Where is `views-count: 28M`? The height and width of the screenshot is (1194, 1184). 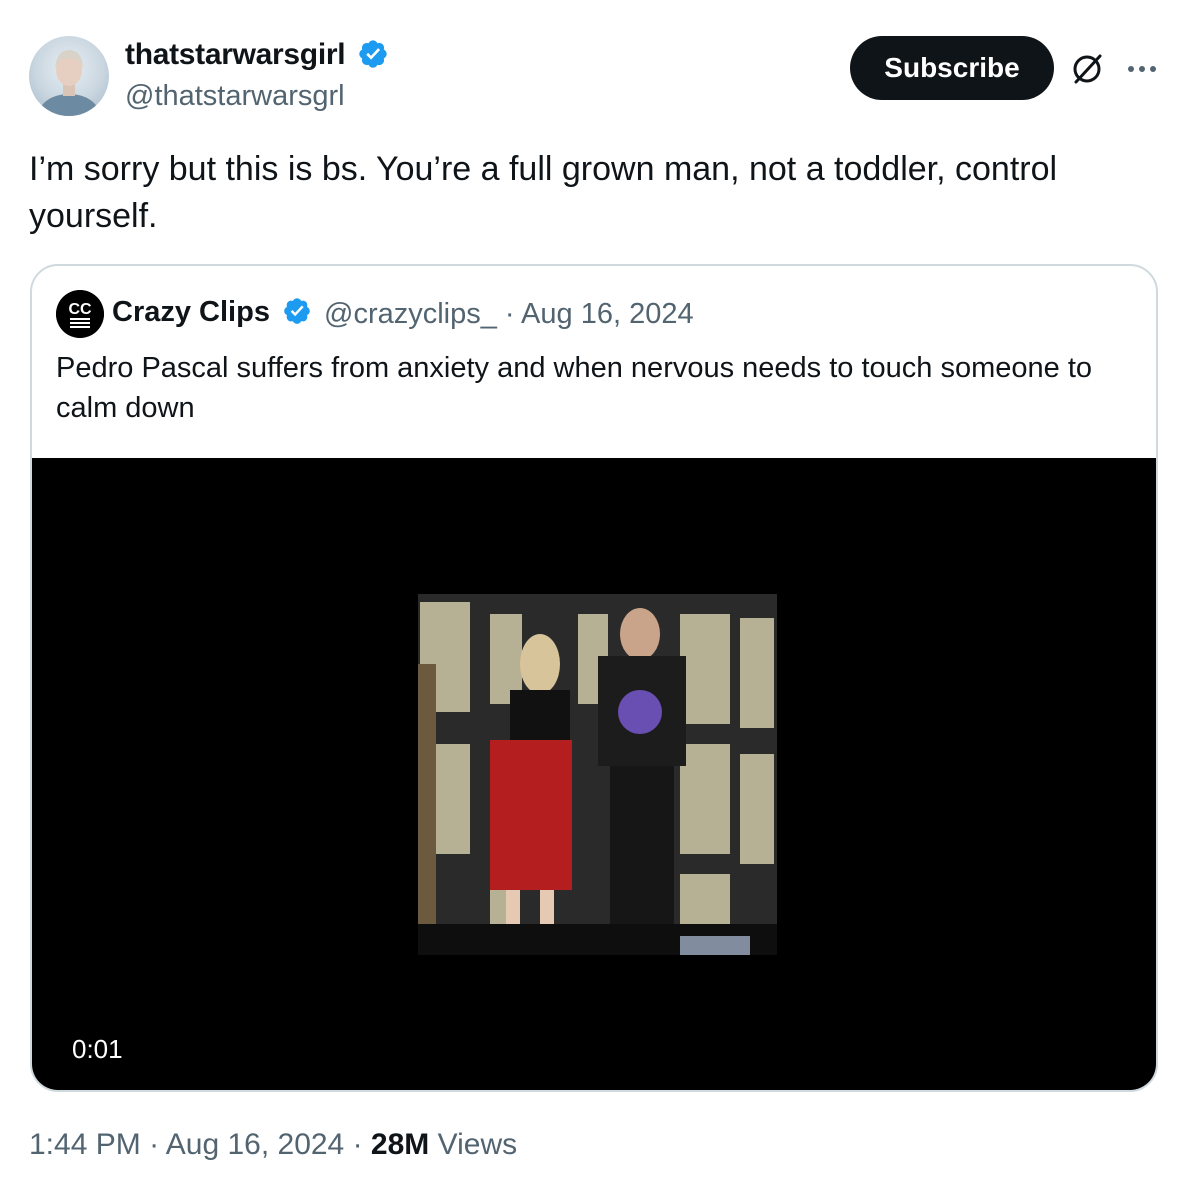
views-count: 28M is located at coordinates (400, 1144).